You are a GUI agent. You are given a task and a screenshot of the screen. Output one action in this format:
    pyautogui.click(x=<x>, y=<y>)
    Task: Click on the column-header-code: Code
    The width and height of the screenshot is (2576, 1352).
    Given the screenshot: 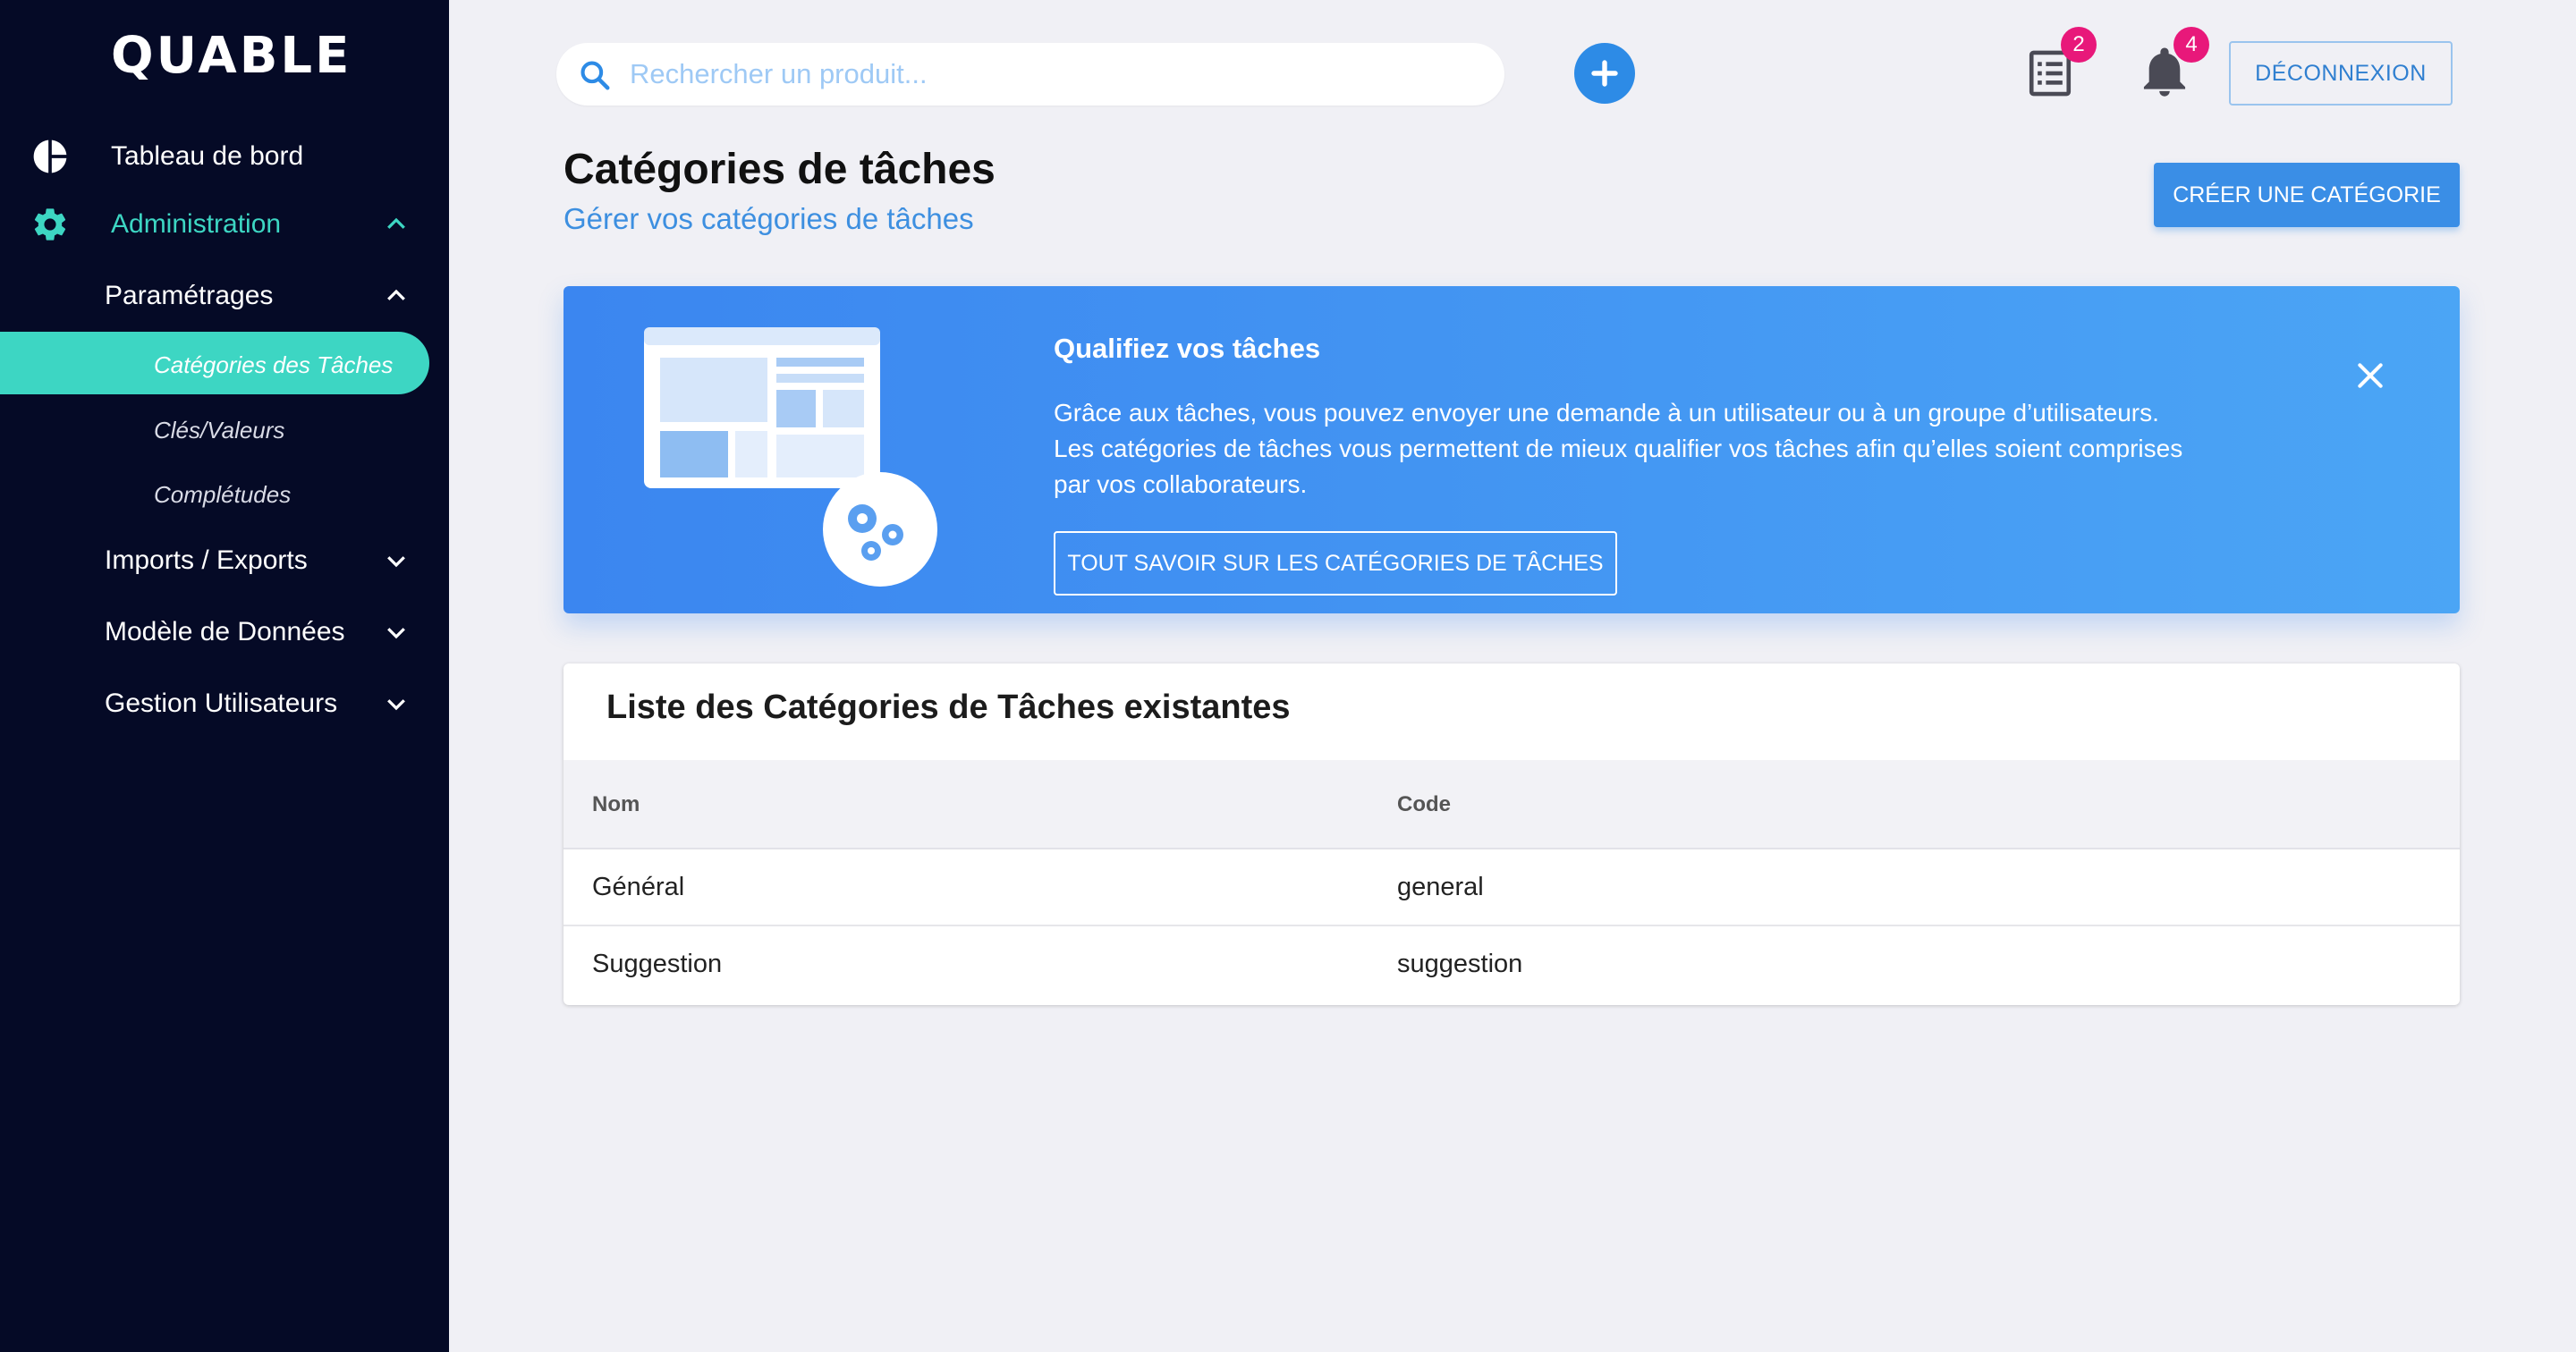 What is the action you would take?
    pyautogui.click(x=1424, y=804)
    